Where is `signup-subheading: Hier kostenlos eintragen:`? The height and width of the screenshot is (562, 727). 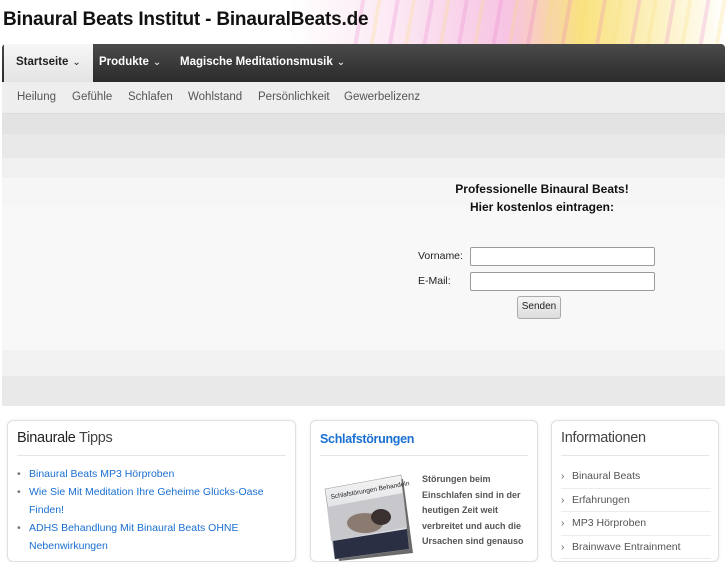 signup-subheading: Hier kostenlos eintragen: is located at coordinates (542, 207).